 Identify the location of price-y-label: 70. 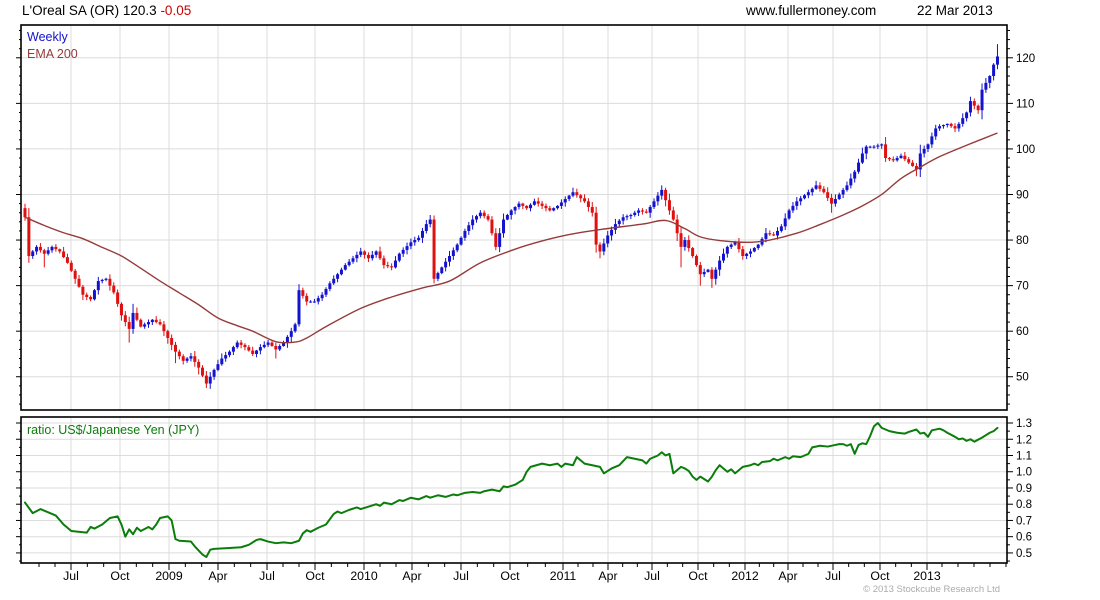
(1022, 287).